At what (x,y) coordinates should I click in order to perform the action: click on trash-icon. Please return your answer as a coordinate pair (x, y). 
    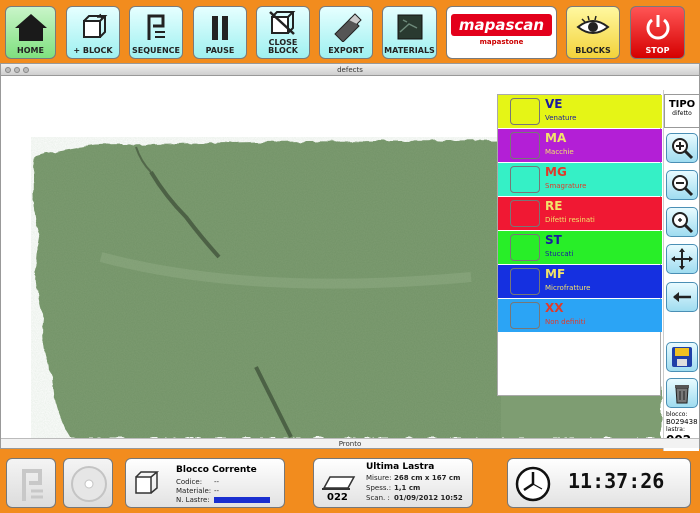
    Looking at the image, I should click on (682, 394).